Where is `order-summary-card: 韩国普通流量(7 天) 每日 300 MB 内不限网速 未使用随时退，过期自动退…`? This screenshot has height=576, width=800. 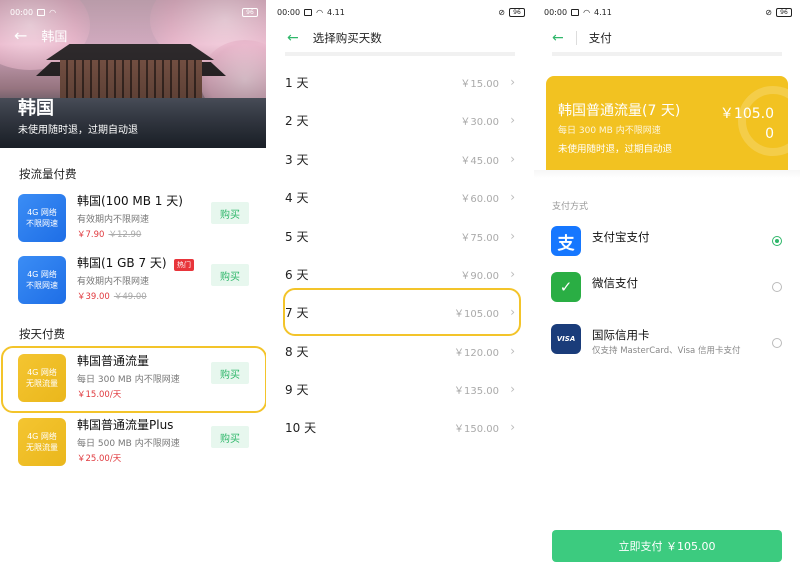
order-summary-card: 韩国普通流量(7 天) 每日 300 MB 内不限网速 未使用随时退，过期自动退… is located at coordinates (667, 123).